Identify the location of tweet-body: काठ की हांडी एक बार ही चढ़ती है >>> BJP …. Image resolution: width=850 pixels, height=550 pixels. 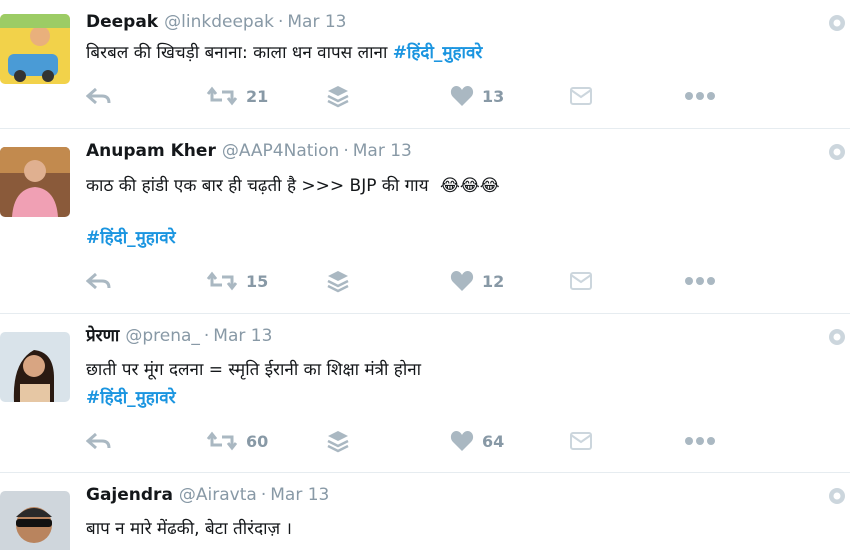
(260, 186).